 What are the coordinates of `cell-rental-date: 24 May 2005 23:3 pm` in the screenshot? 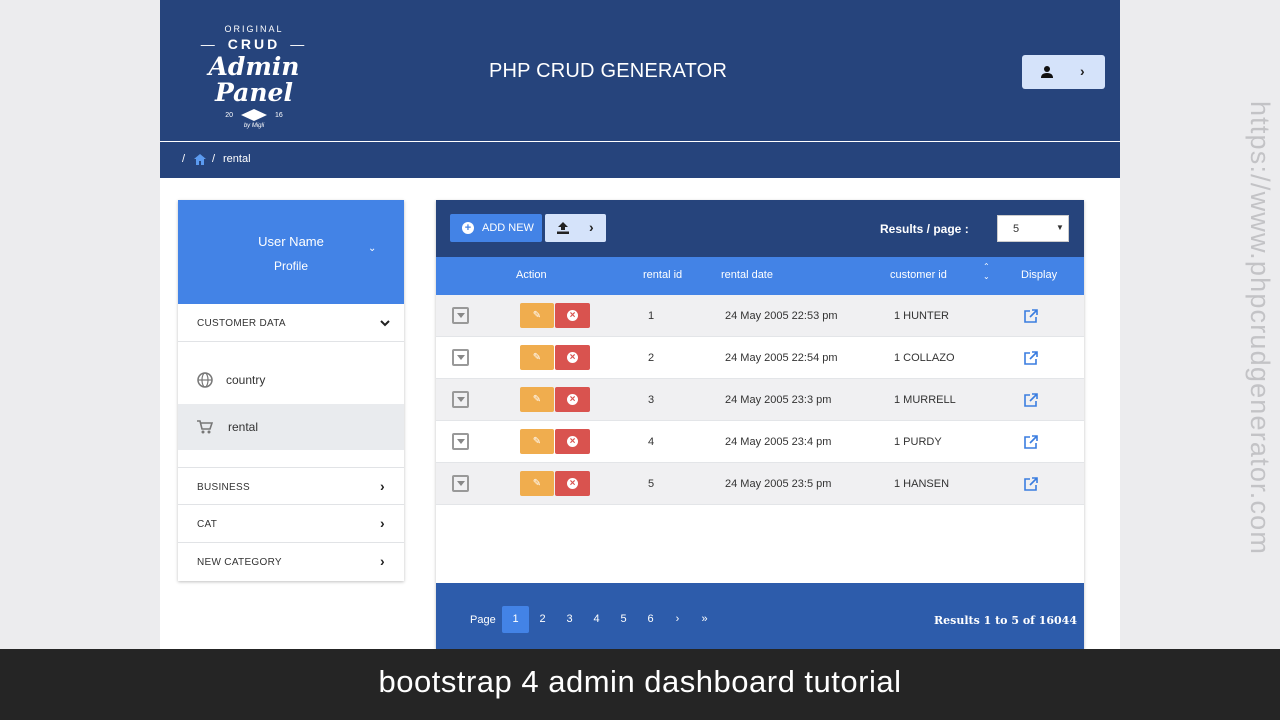 It's located at (778, 400).